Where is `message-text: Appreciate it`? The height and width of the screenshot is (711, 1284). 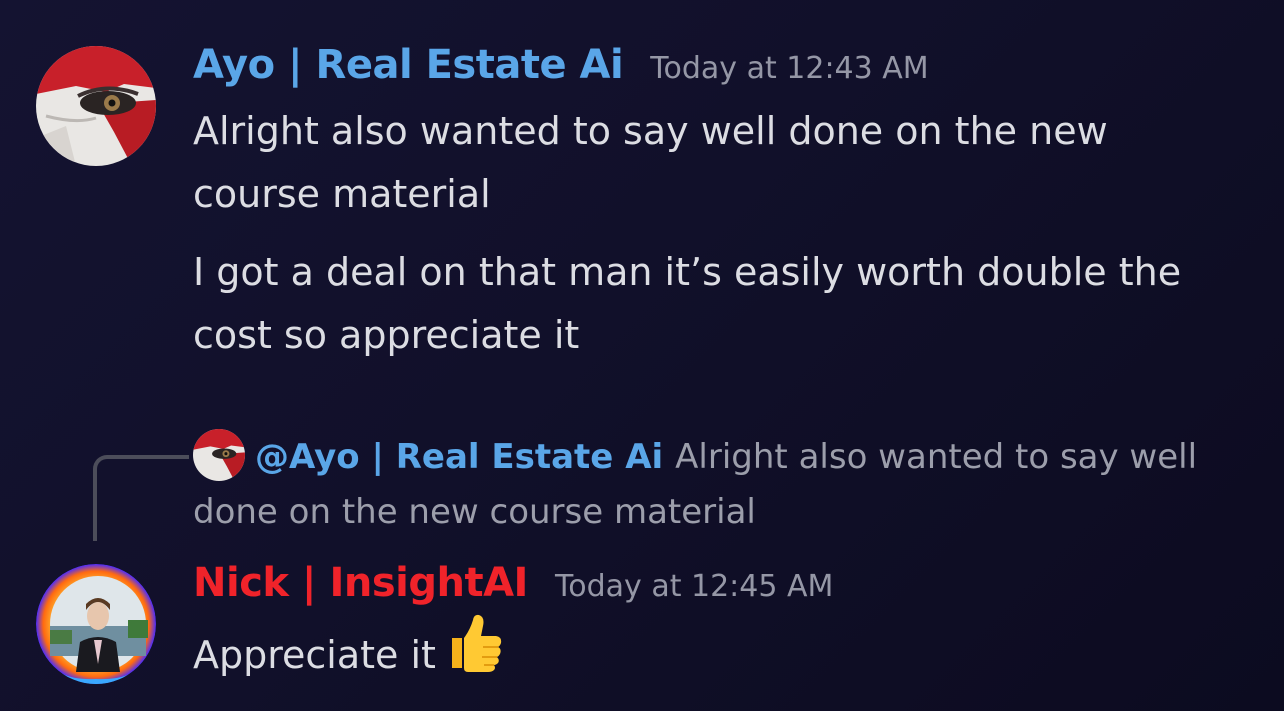 message-text: Appreciate it is located at coordinates (643, 655).